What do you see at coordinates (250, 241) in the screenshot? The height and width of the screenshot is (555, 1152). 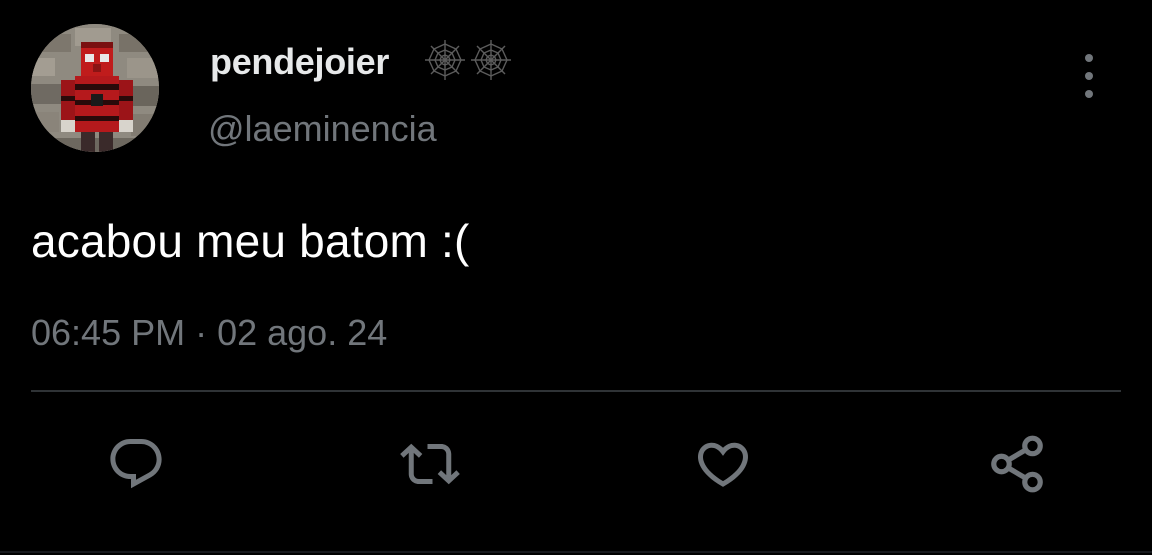 I see `tweet-text: acabou meu batom :(` at bounding box center [250, 241].